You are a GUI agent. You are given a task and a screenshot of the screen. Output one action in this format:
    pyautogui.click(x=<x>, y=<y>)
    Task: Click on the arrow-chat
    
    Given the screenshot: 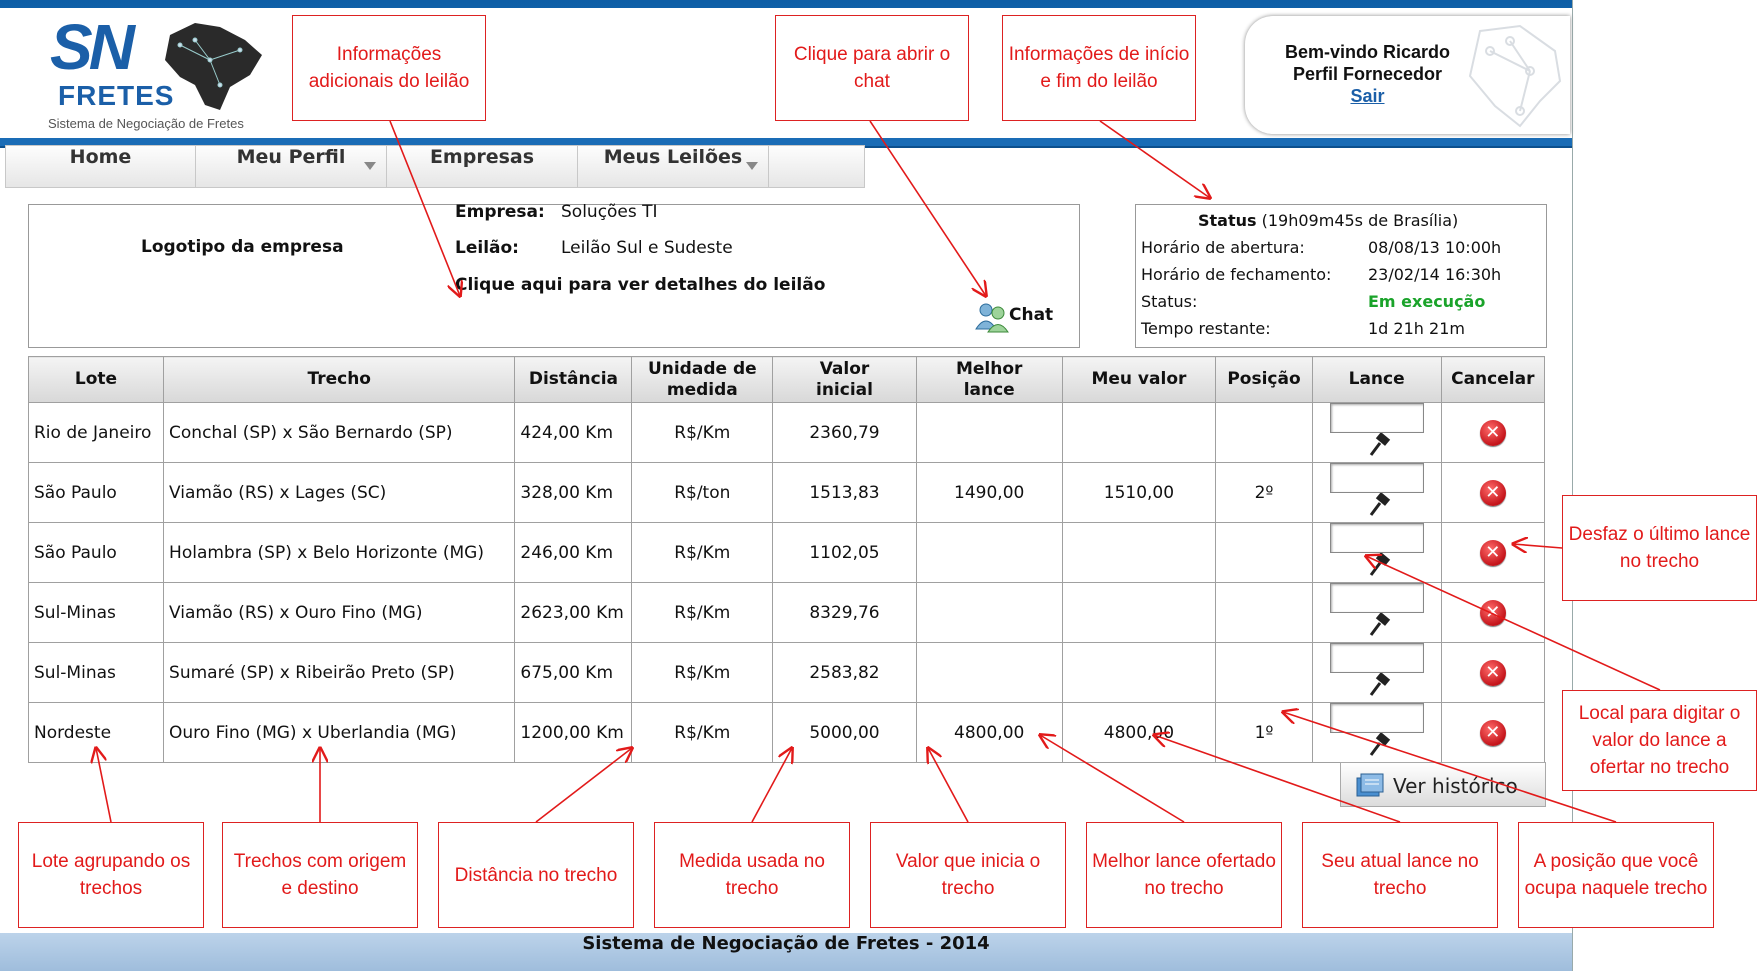 What is the action you would take?
    pyautogui.click(x=927, y=208)
    